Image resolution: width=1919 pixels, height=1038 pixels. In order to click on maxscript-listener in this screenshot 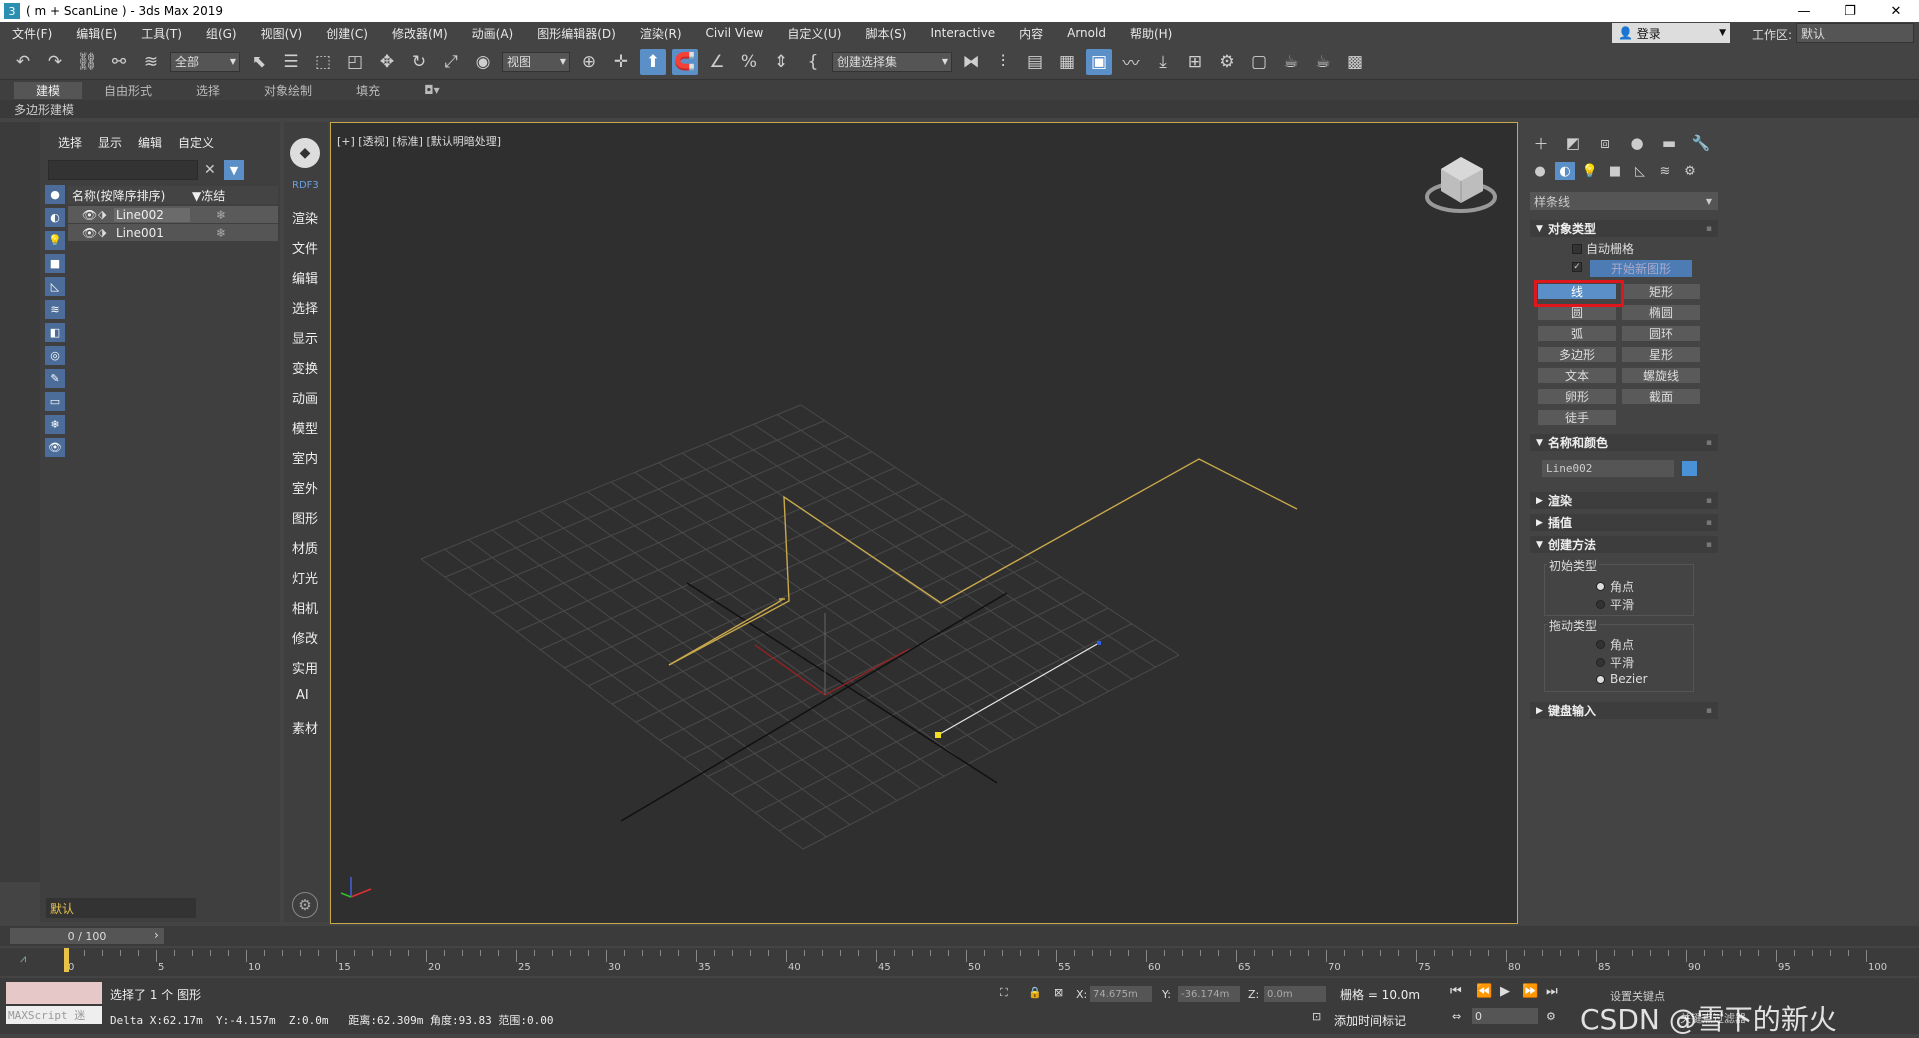, I will do `click(54, 993)`.